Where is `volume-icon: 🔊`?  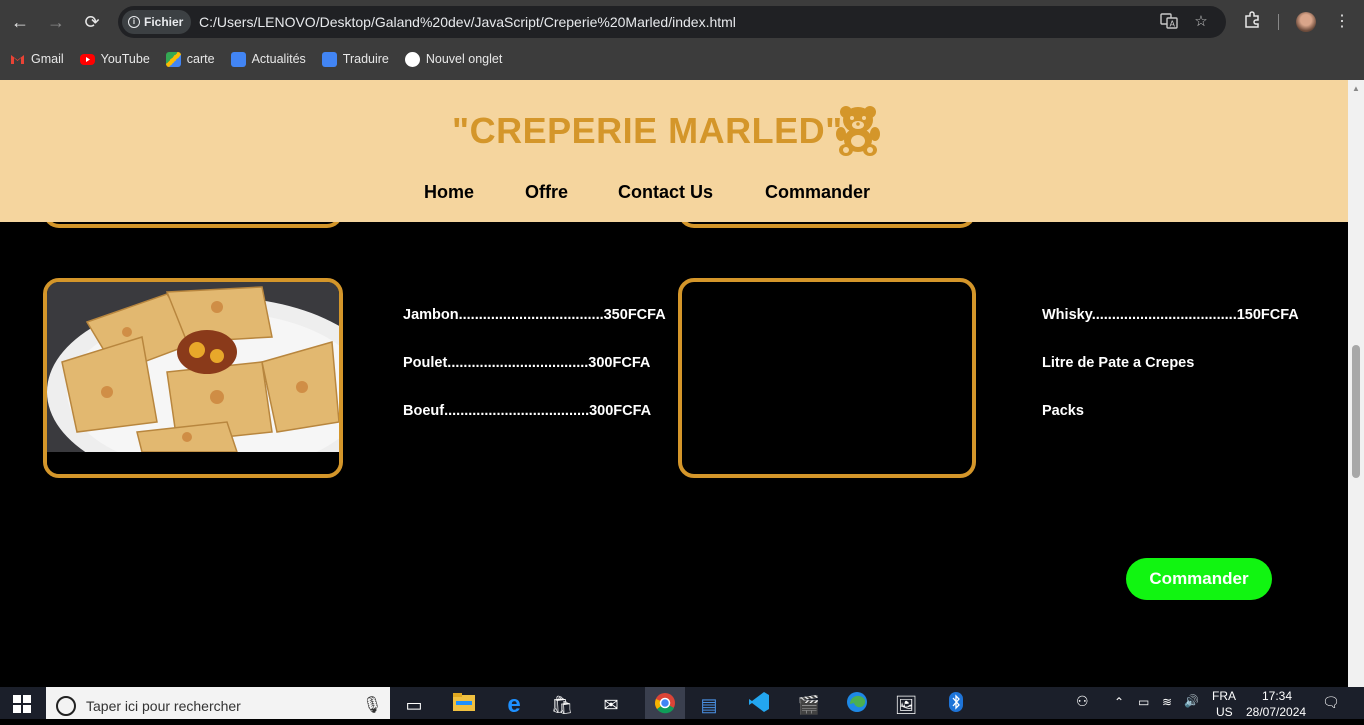 volume-icon: 🔊 is located at coordinates (1191, 701).